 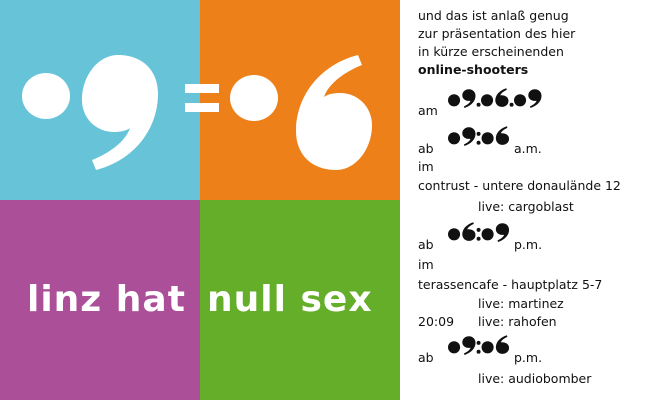 What do you see at coordinates (106, 299) in the screenshot?
I see `slogan-part-1: linz hat` at bounding box center [106, 299].